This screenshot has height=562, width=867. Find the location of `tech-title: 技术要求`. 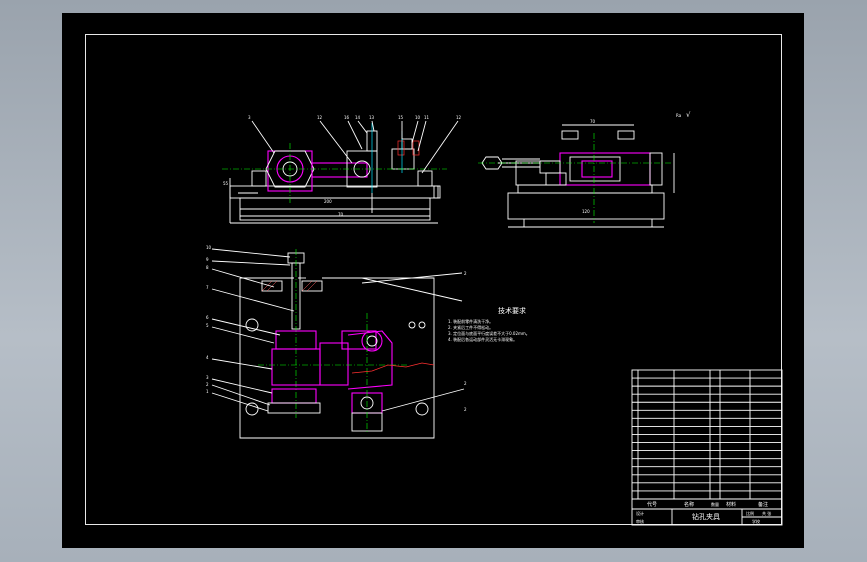

tech-title: 技术要求 is located at coordinates (512, 310).